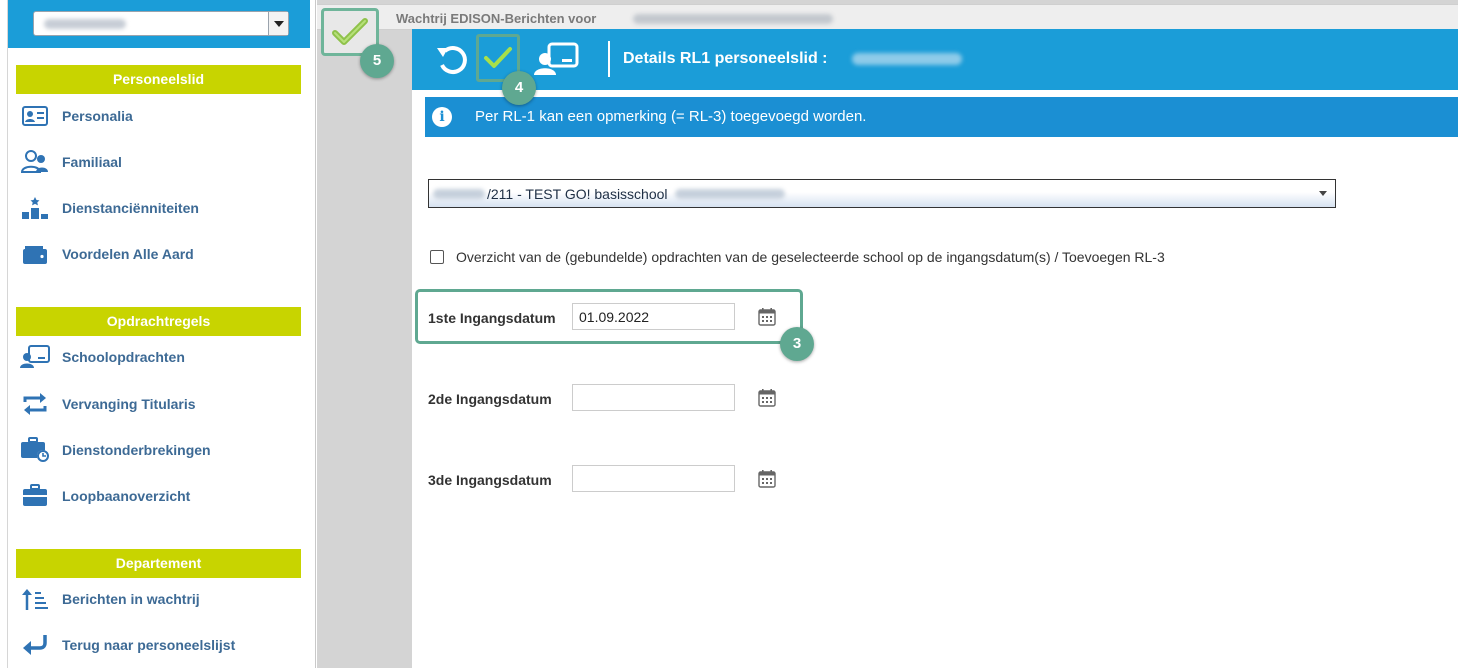  I want to click on sidebar-item-loopbaanoverzicht: Loopbaanoverzicht, so click(105, 496).